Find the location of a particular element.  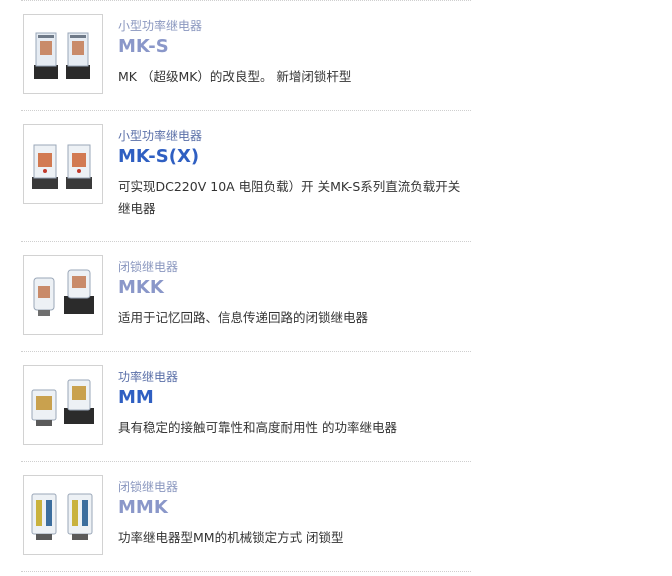

product-description: 具有稳定的接触可靠性和高度耐用性 的功率继电器 is located at coordinates (257, 427).